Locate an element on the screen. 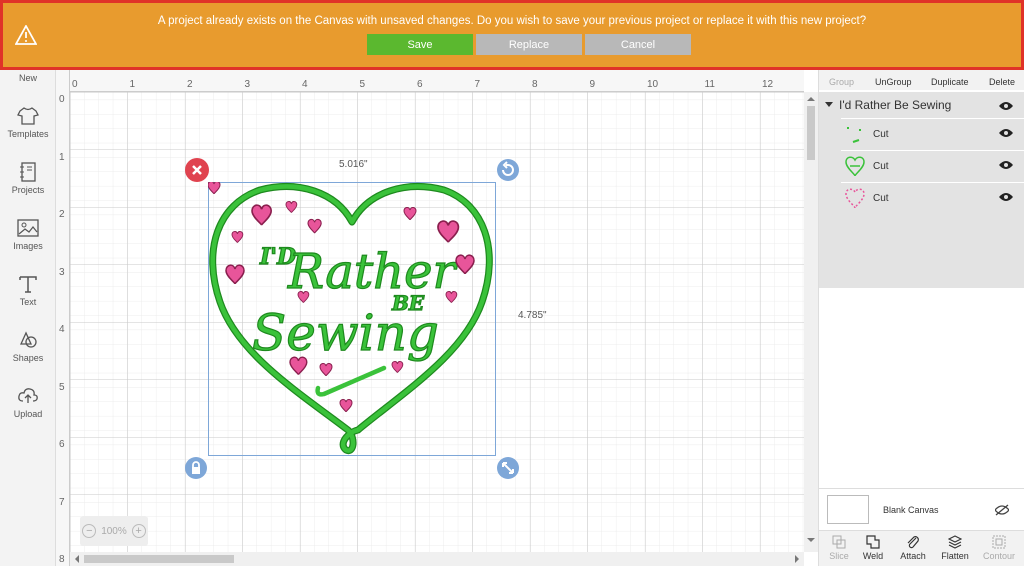 This screenshot has height=566, width=1024. ruler-top-number: 2 is located at coordinates (190, 84).